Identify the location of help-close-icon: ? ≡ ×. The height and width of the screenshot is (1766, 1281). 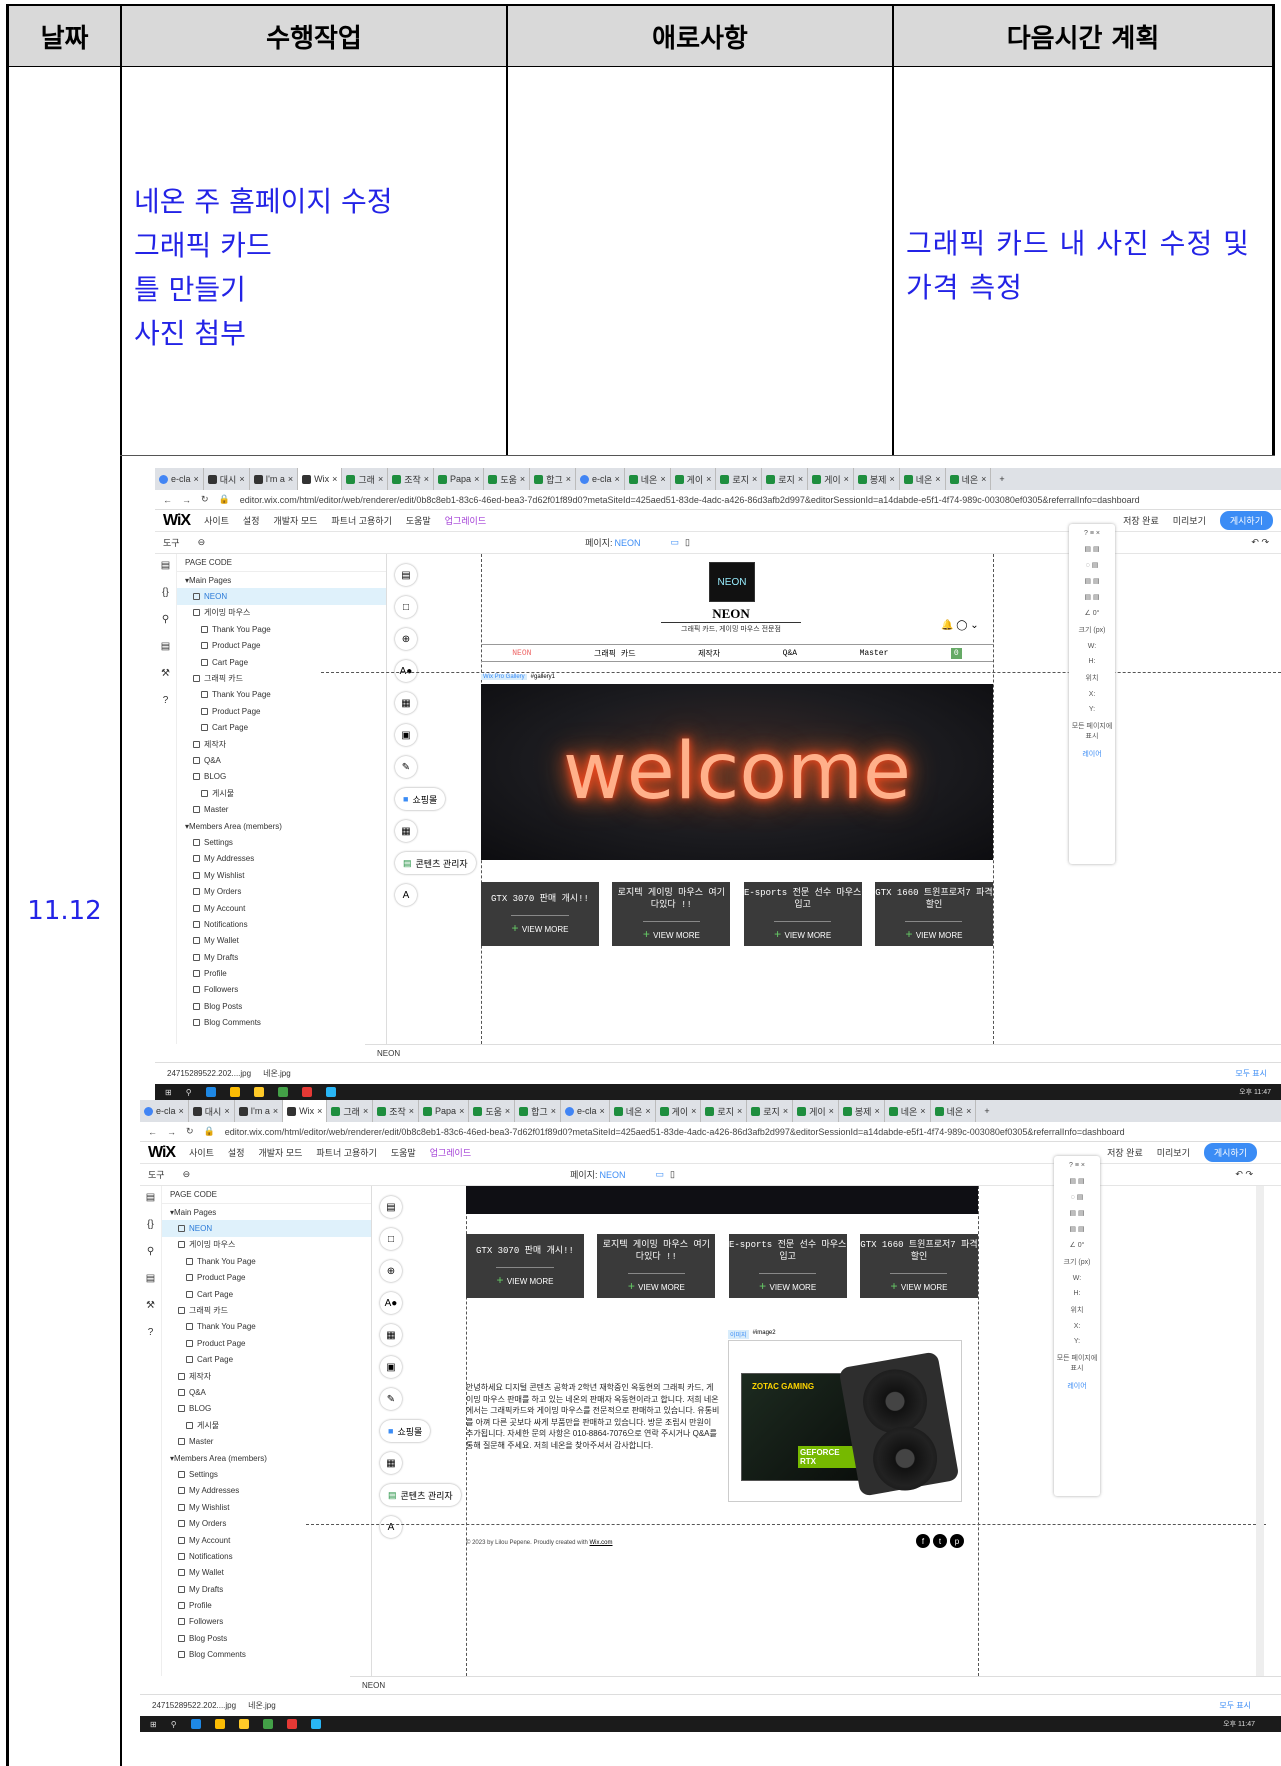
(1077, 1165).